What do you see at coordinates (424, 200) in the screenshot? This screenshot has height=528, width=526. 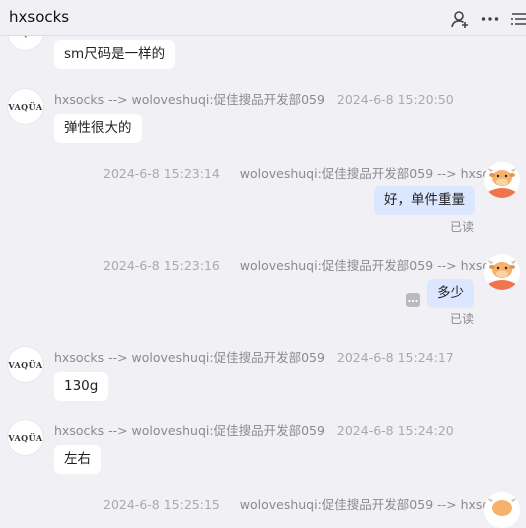 I see `message-bubble: 好，单件重量` at bounding box center [424, 200].